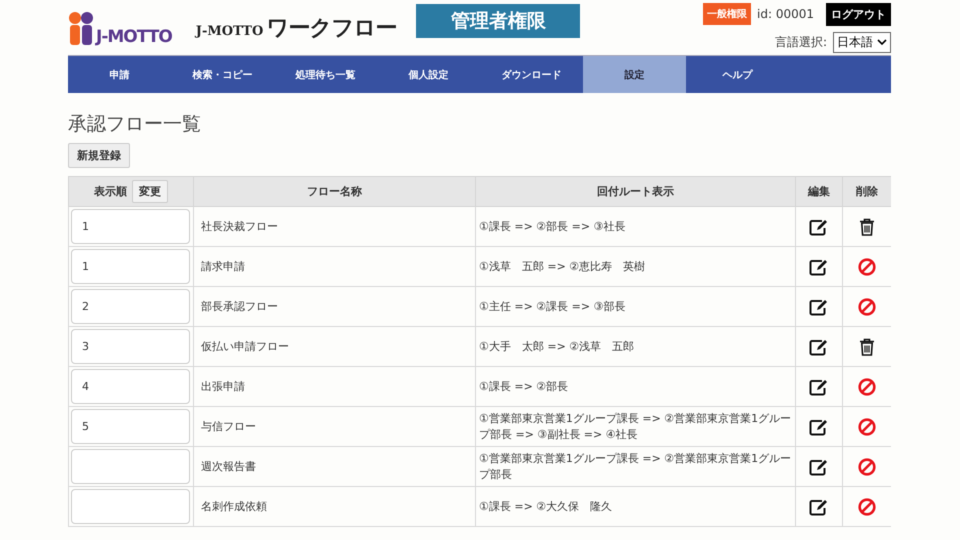  What do you see at coordinates (866, 191) in the screenshot?
I see `column-header: 削除` at bounding box center [866, 191].